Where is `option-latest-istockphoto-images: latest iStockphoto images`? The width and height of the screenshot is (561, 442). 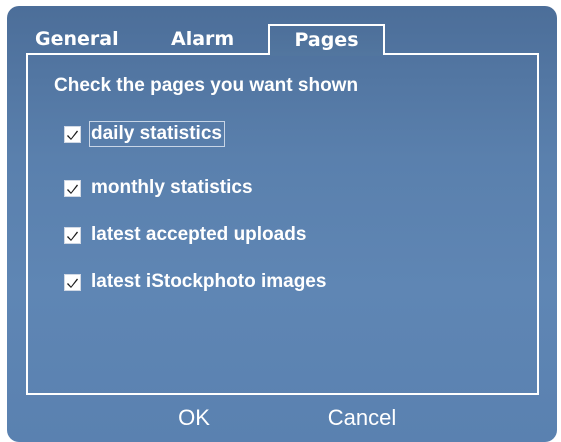
option-latest-istockphoto-images: latest iStockphoto images is located at coordinates (196, 282).